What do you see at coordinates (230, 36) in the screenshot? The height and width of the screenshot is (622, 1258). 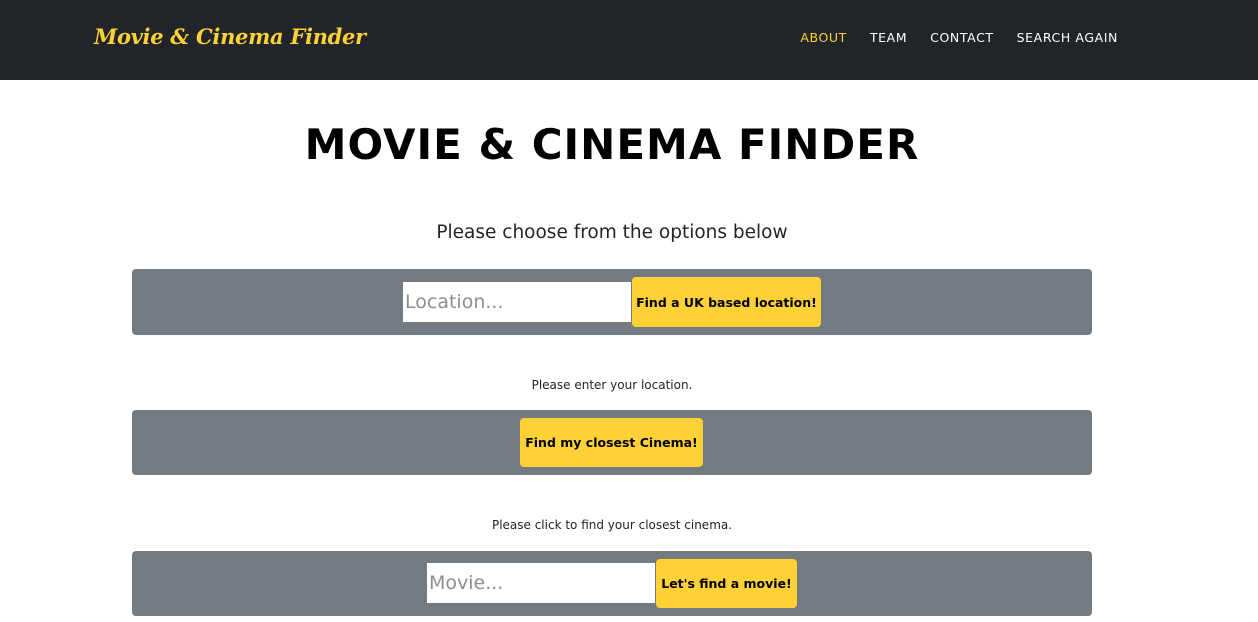 I see `brand-logo: Movie & Cinema Finder` at bounding box center [230, 36].